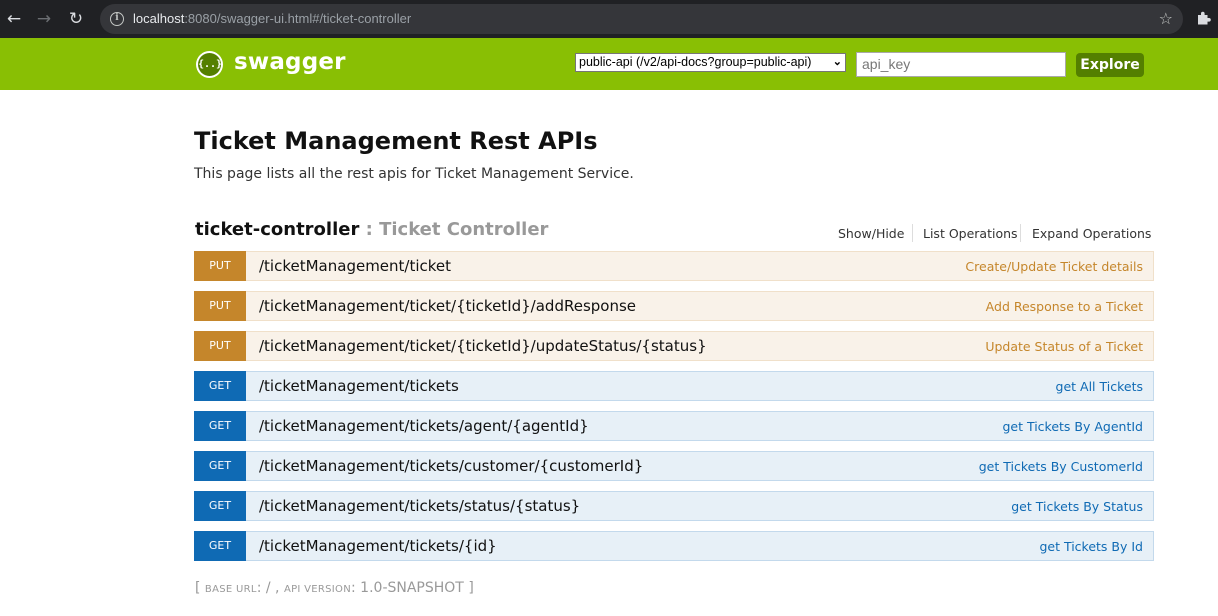 This screenshot has height=616, width=1218. What do you see at coordinates (317, 589) in the screenshot?
I see `api-version-label: API VERSION` at bounding box center [317, 589].